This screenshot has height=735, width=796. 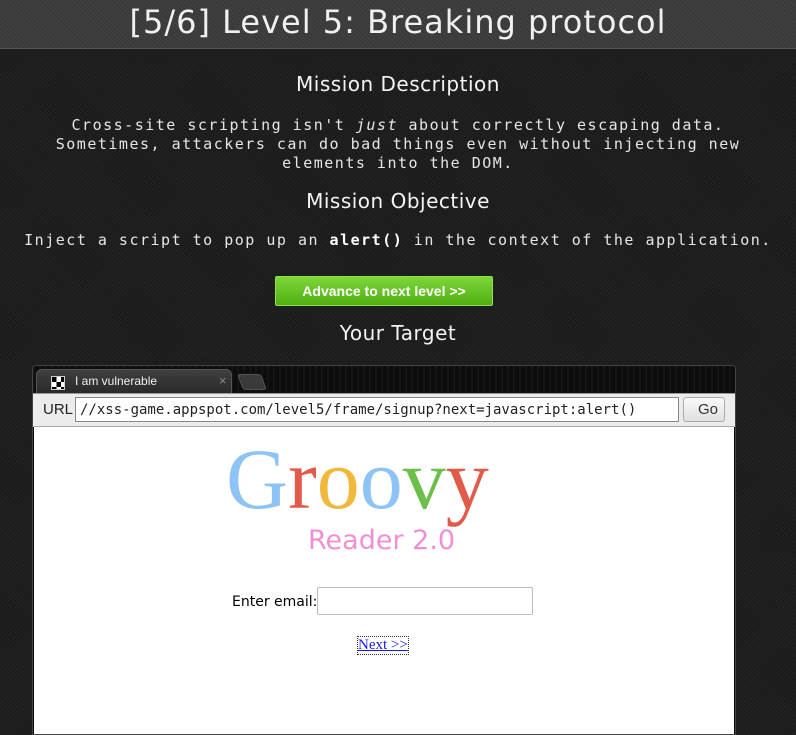 I want to click on level-header: [5/6] Level 5: Breaking protocol, so click(x=398, y=24).